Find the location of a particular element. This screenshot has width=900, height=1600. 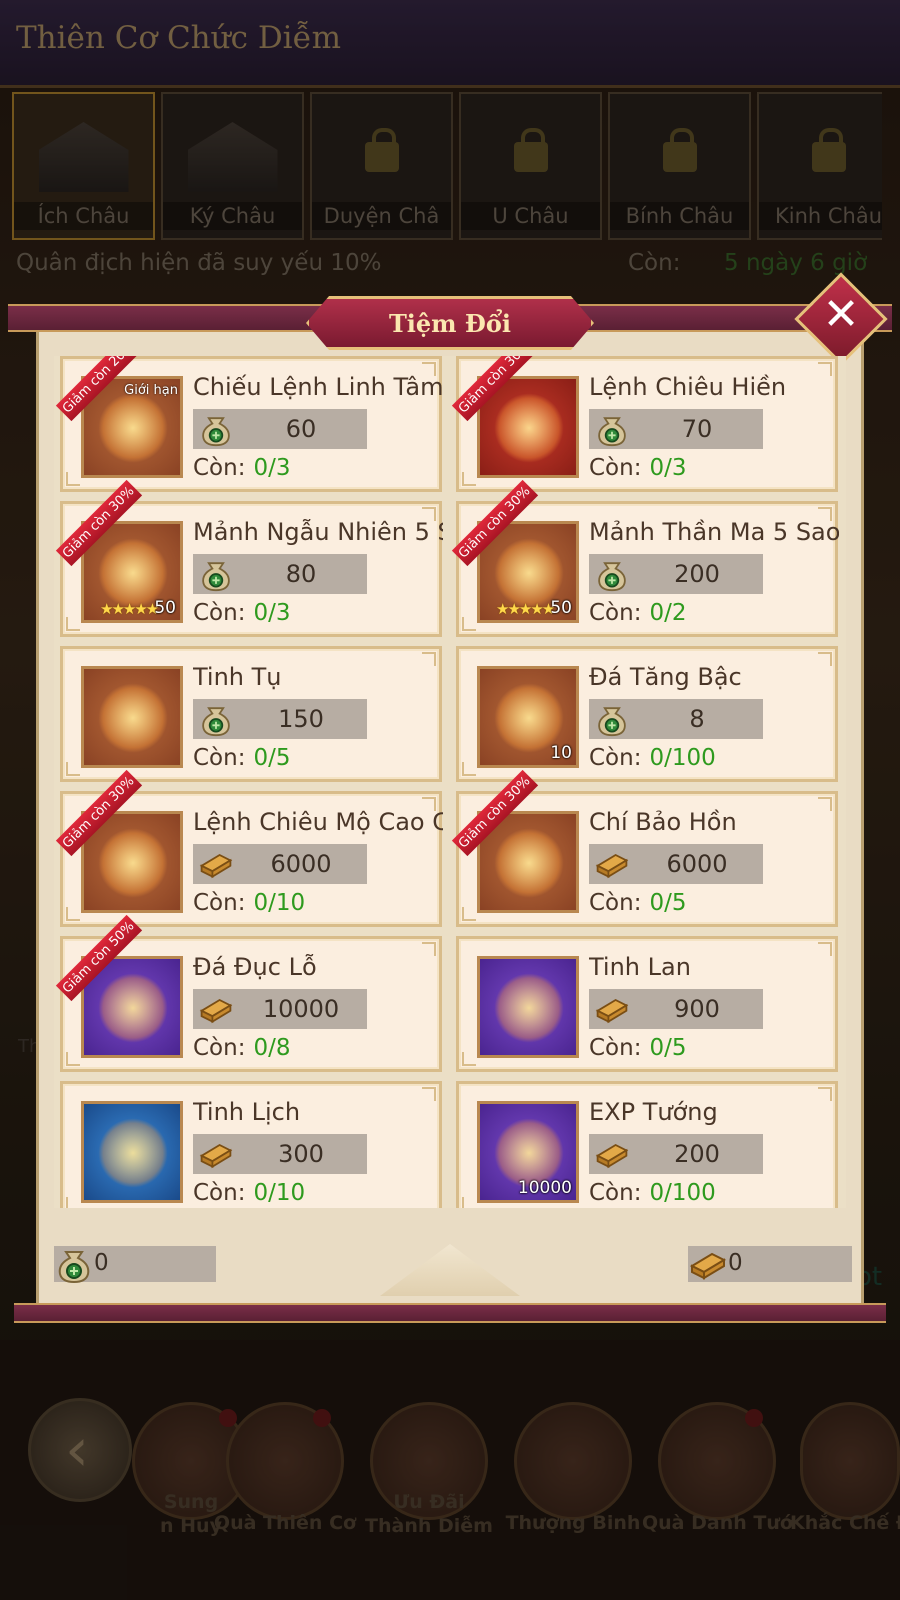

item-name: Chiếu Lệnh Linh Tâm is located at coordinates (318, 387).